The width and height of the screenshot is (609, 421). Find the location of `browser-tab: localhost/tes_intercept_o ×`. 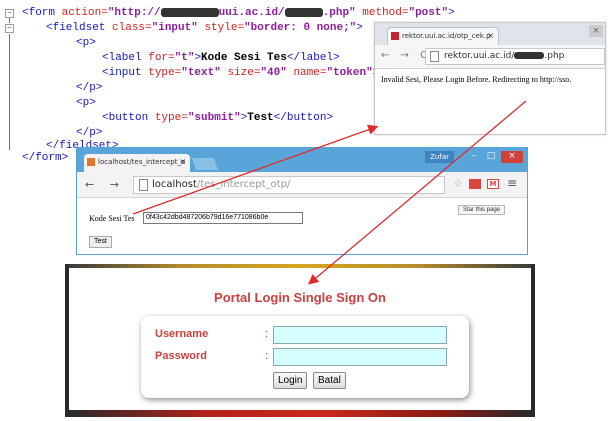

browser-tab: localhost/tes_intercept_o × is located at coordinates (137, 163).